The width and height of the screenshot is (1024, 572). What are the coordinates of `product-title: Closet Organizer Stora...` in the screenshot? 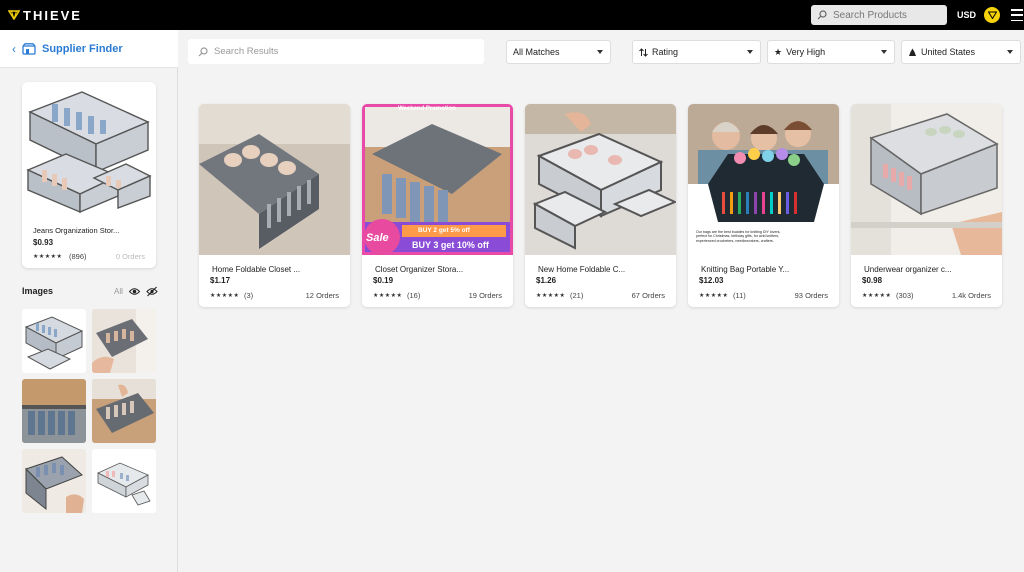 It's located at (419, 269).